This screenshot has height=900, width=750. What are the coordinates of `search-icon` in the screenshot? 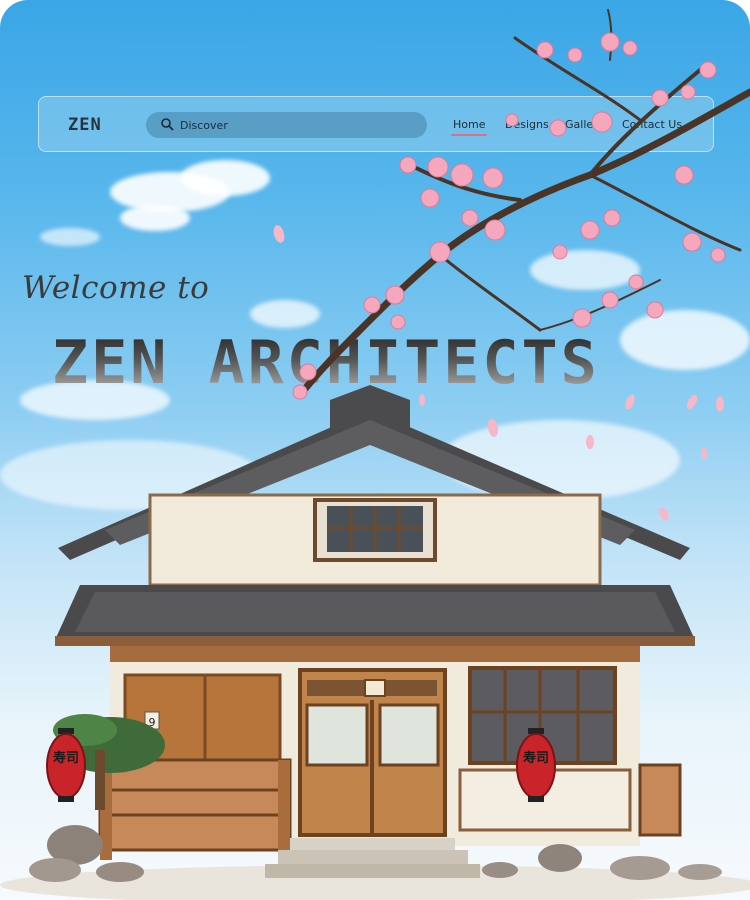 It's located at (167, 124).